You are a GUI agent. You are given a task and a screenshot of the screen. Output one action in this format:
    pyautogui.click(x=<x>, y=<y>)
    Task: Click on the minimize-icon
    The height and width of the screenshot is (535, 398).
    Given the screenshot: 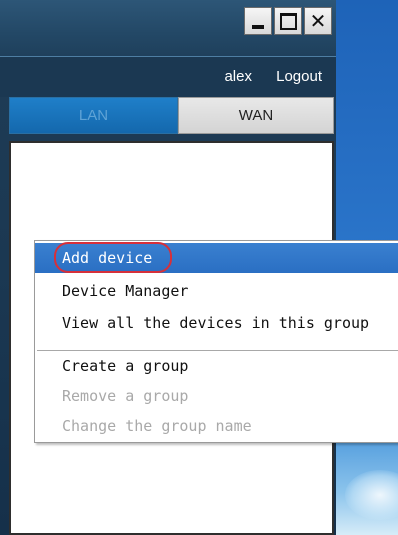 What is the action you would take?
    pyautogui.click(x=258, y=27)
    